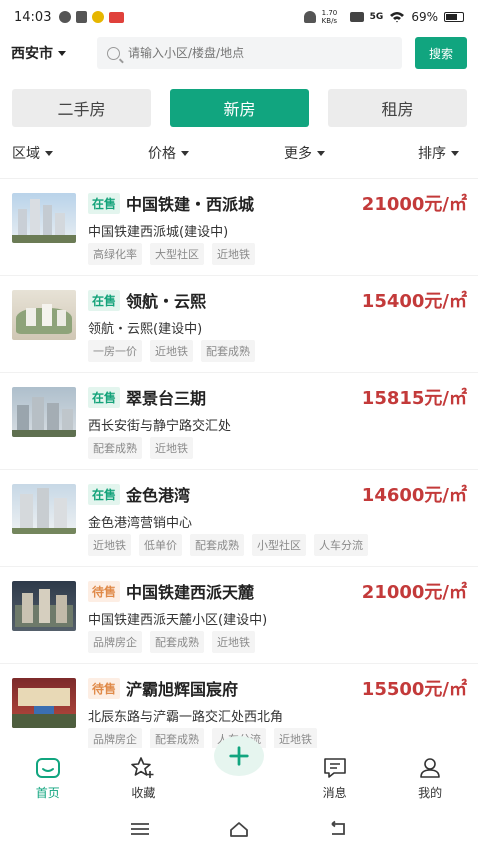 The width and height of the screenshot is (478, 850). I want to click on add-button, so click(238, 756).